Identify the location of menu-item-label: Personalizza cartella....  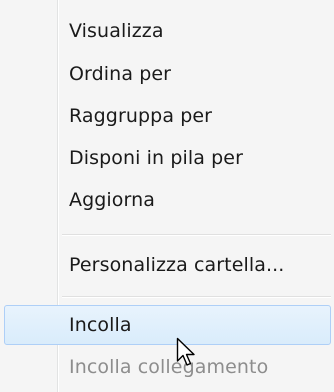
(177, 265).